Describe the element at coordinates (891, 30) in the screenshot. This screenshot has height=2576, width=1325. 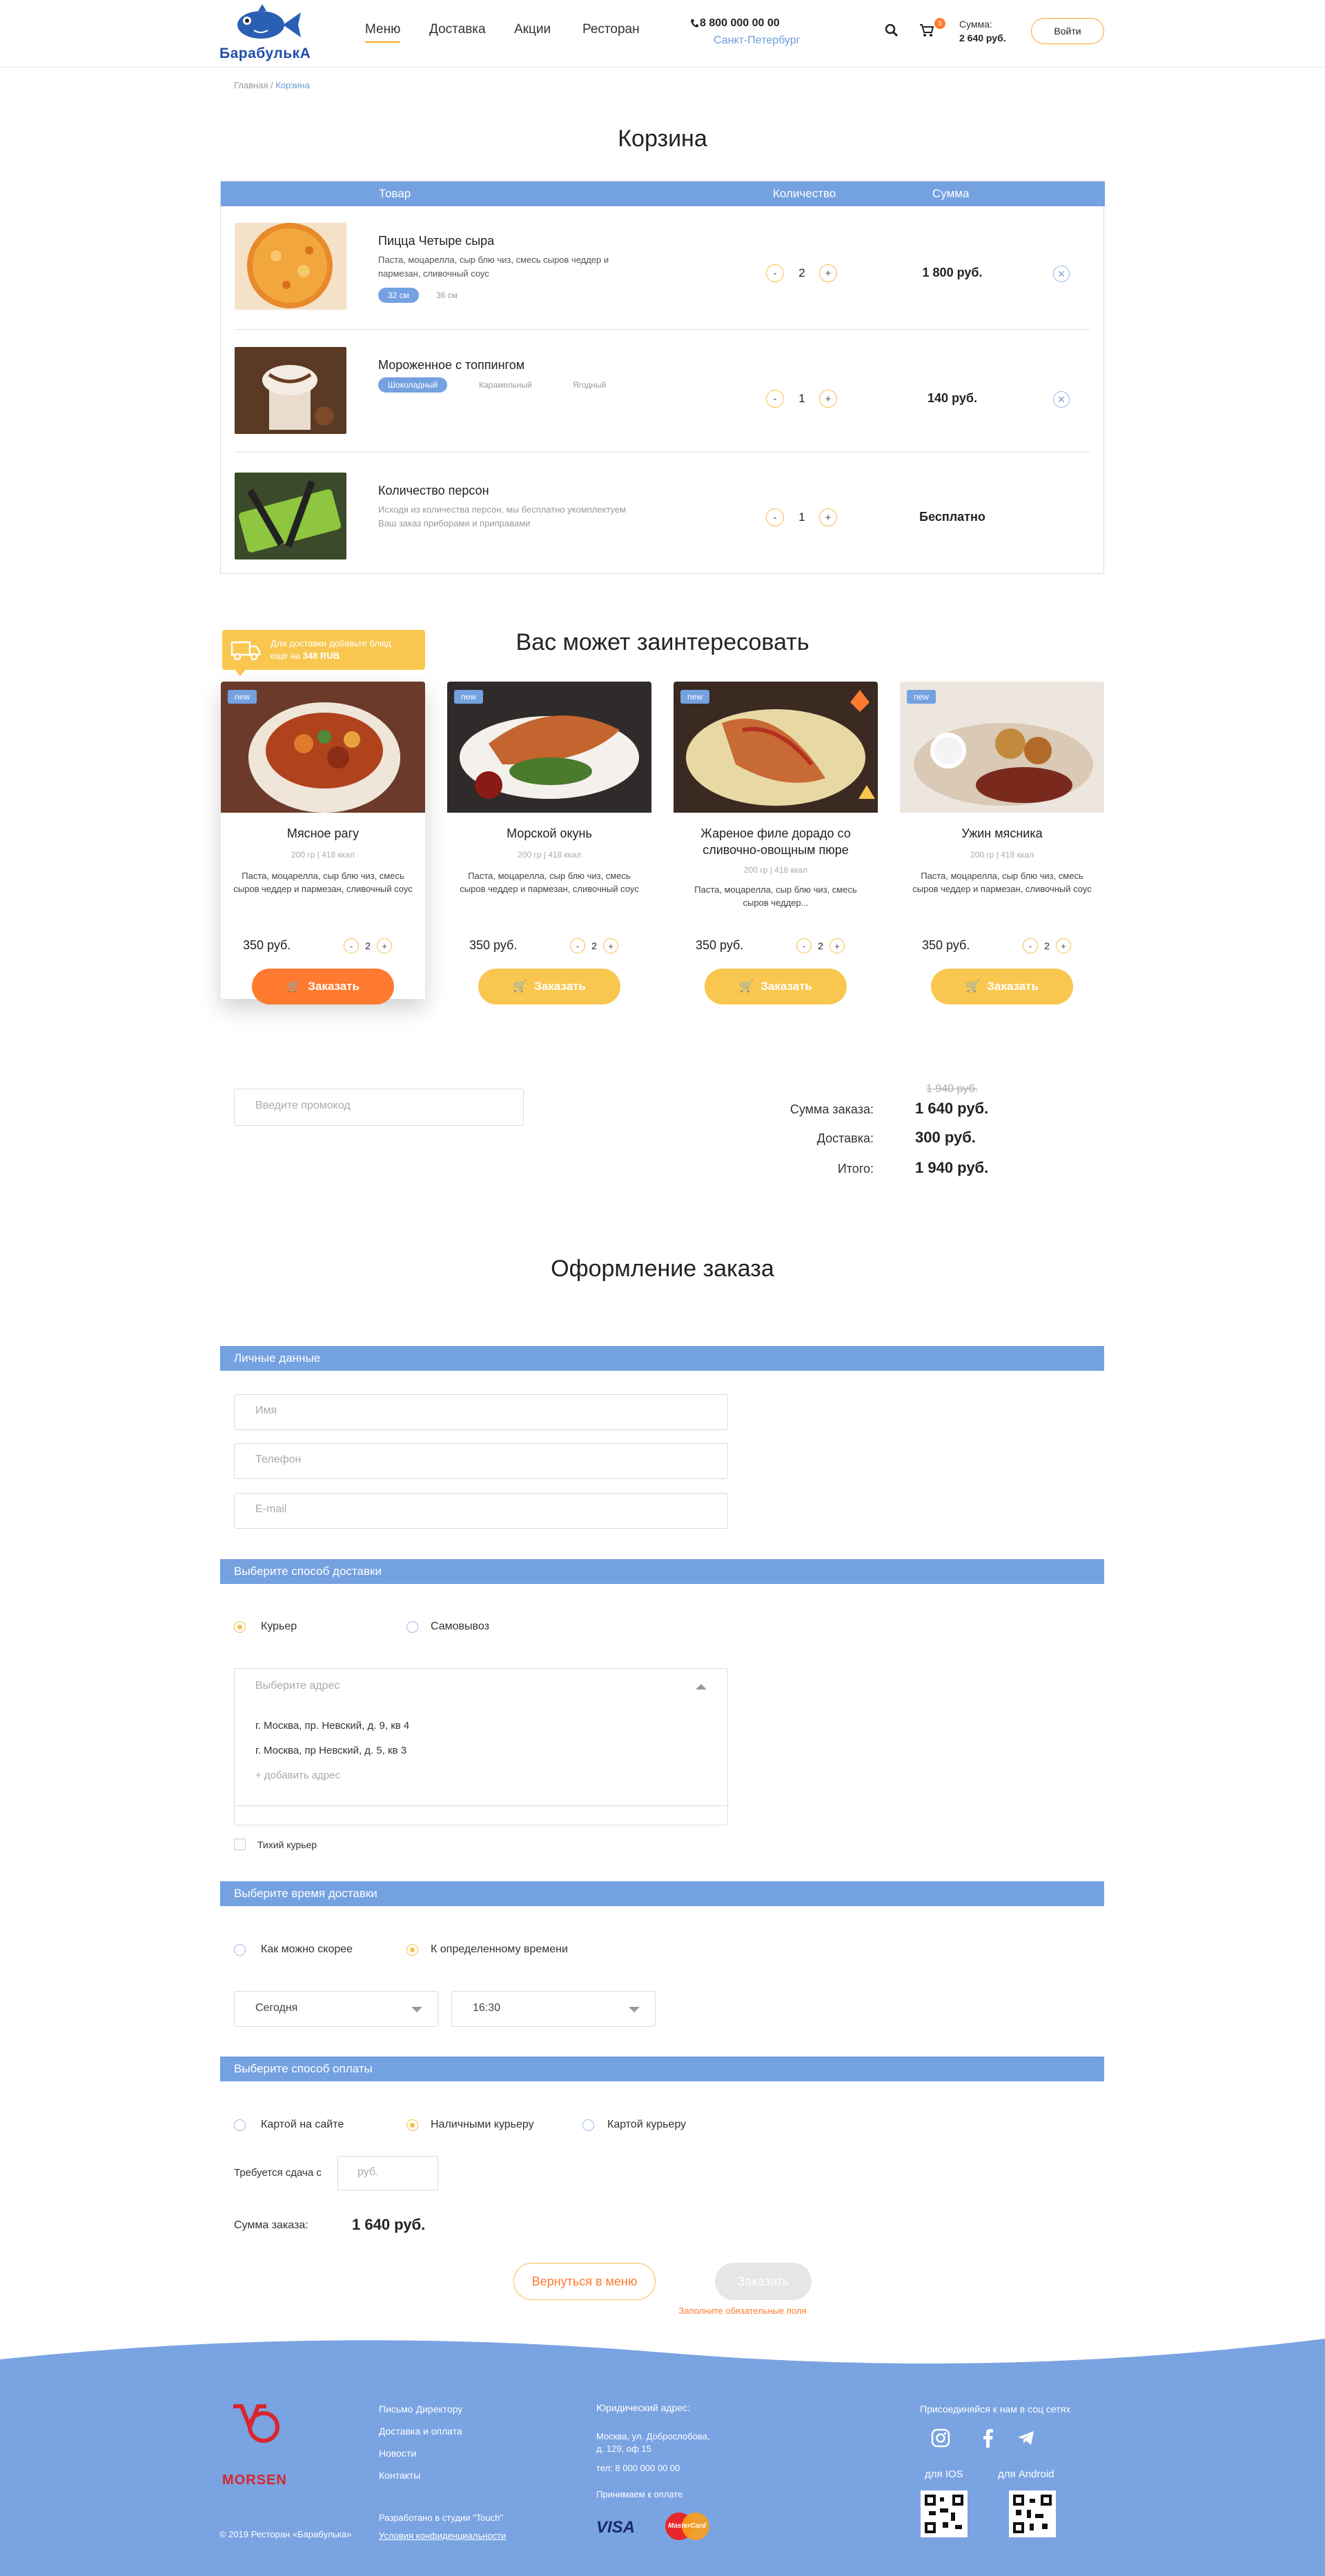
I see `search-icon` at that location.